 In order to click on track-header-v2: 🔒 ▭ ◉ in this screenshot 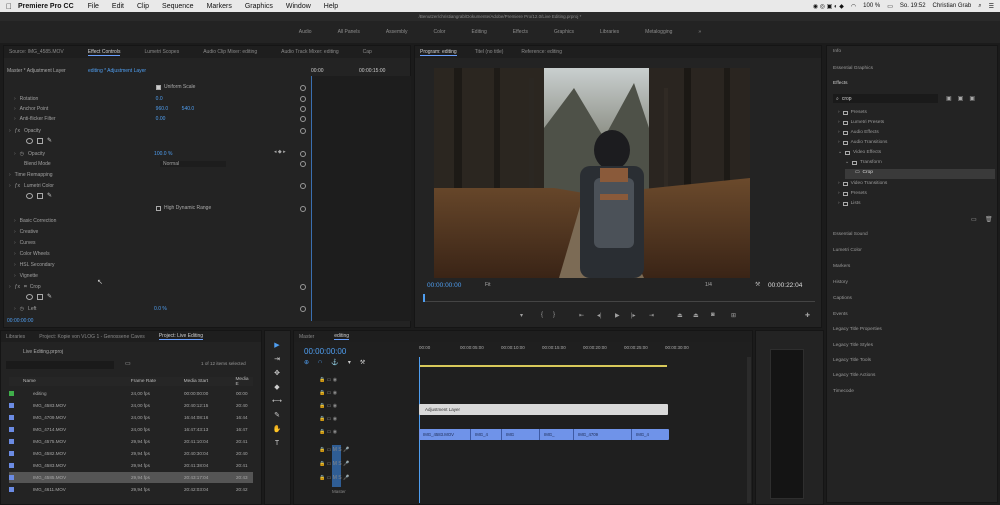, I will do `click(328, 406)`.